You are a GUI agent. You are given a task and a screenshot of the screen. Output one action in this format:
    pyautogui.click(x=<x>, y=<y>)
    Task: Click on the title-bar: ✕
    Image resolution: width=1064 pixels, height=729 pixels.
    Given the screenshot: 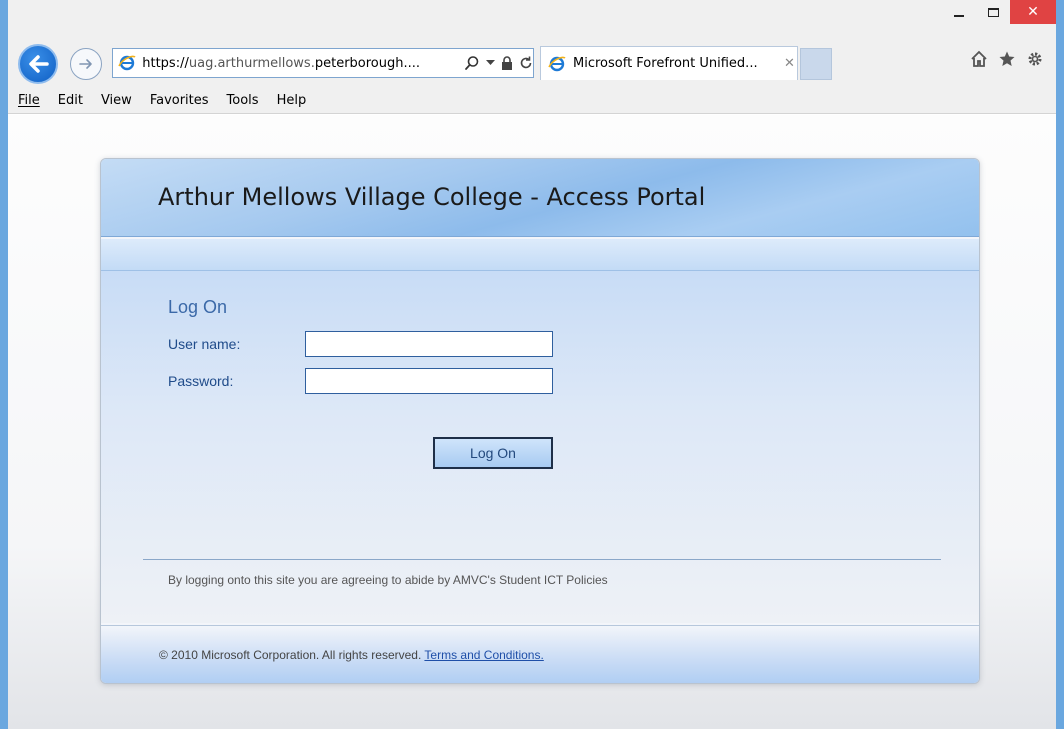 What is the action you would take?
    pyautogui.click(x=532, y=16)
    